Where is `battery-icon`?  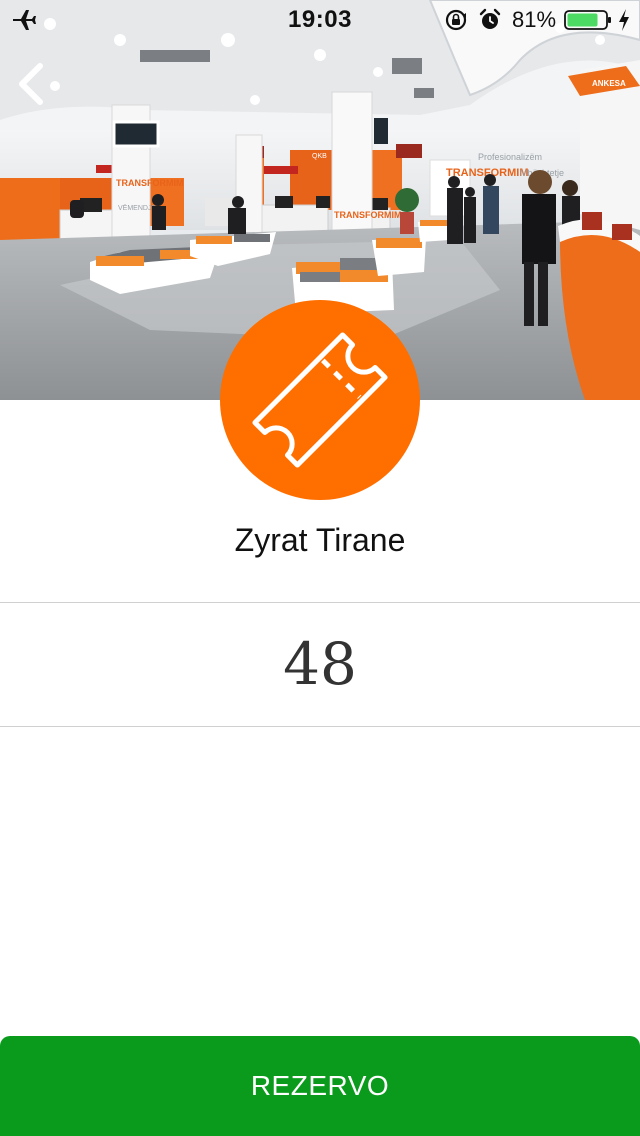
battery-icon is located at coordinates (587, 20).